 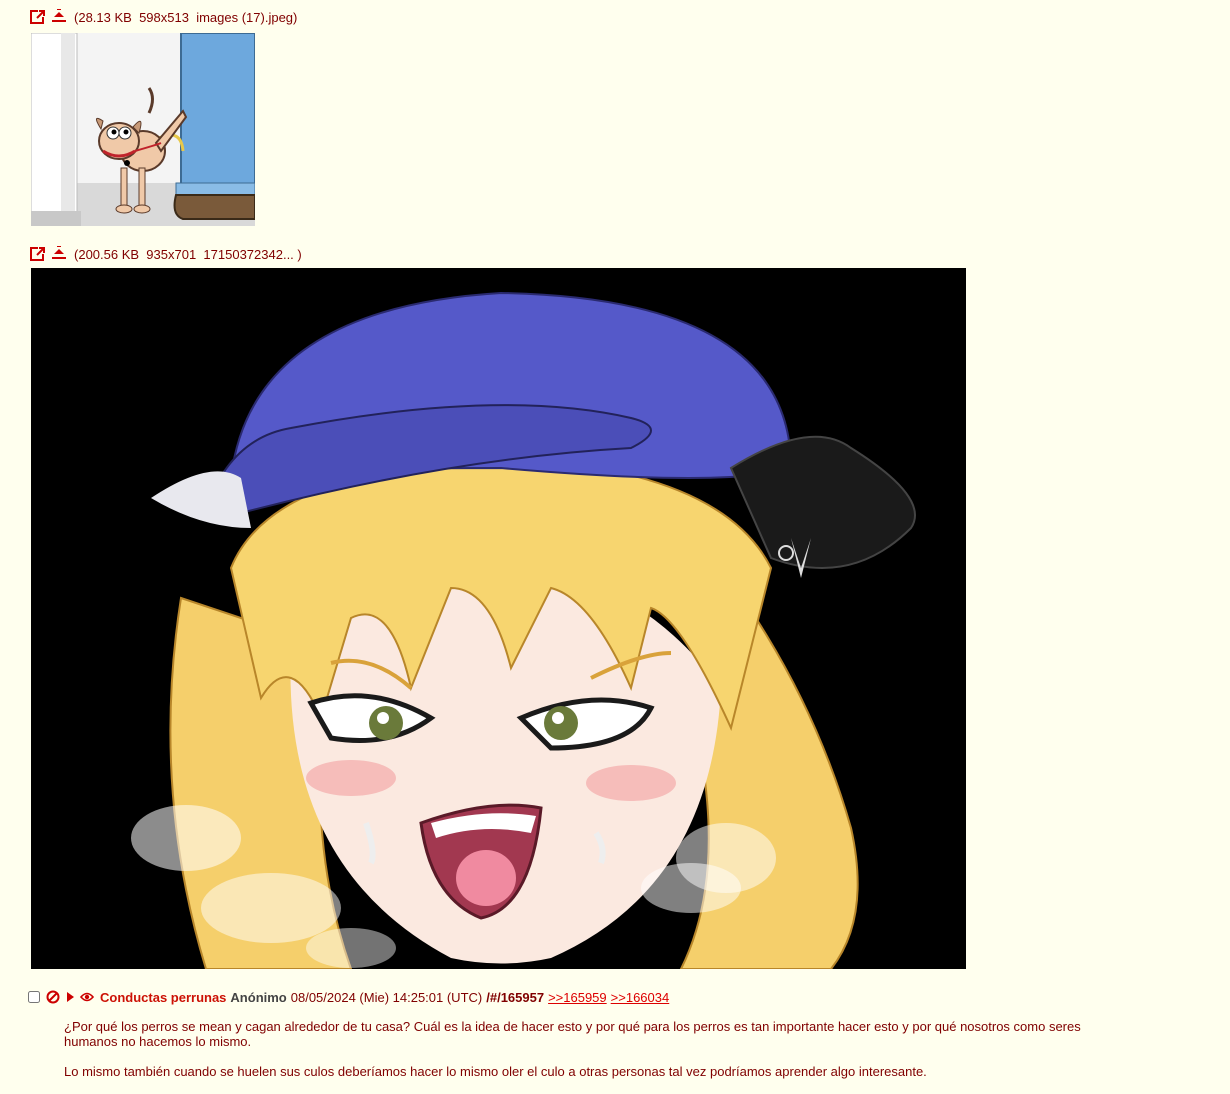 I want to click on file-meta-2: (200.56 KB 935x701 17150372342... ), so click(x=188, y=254).